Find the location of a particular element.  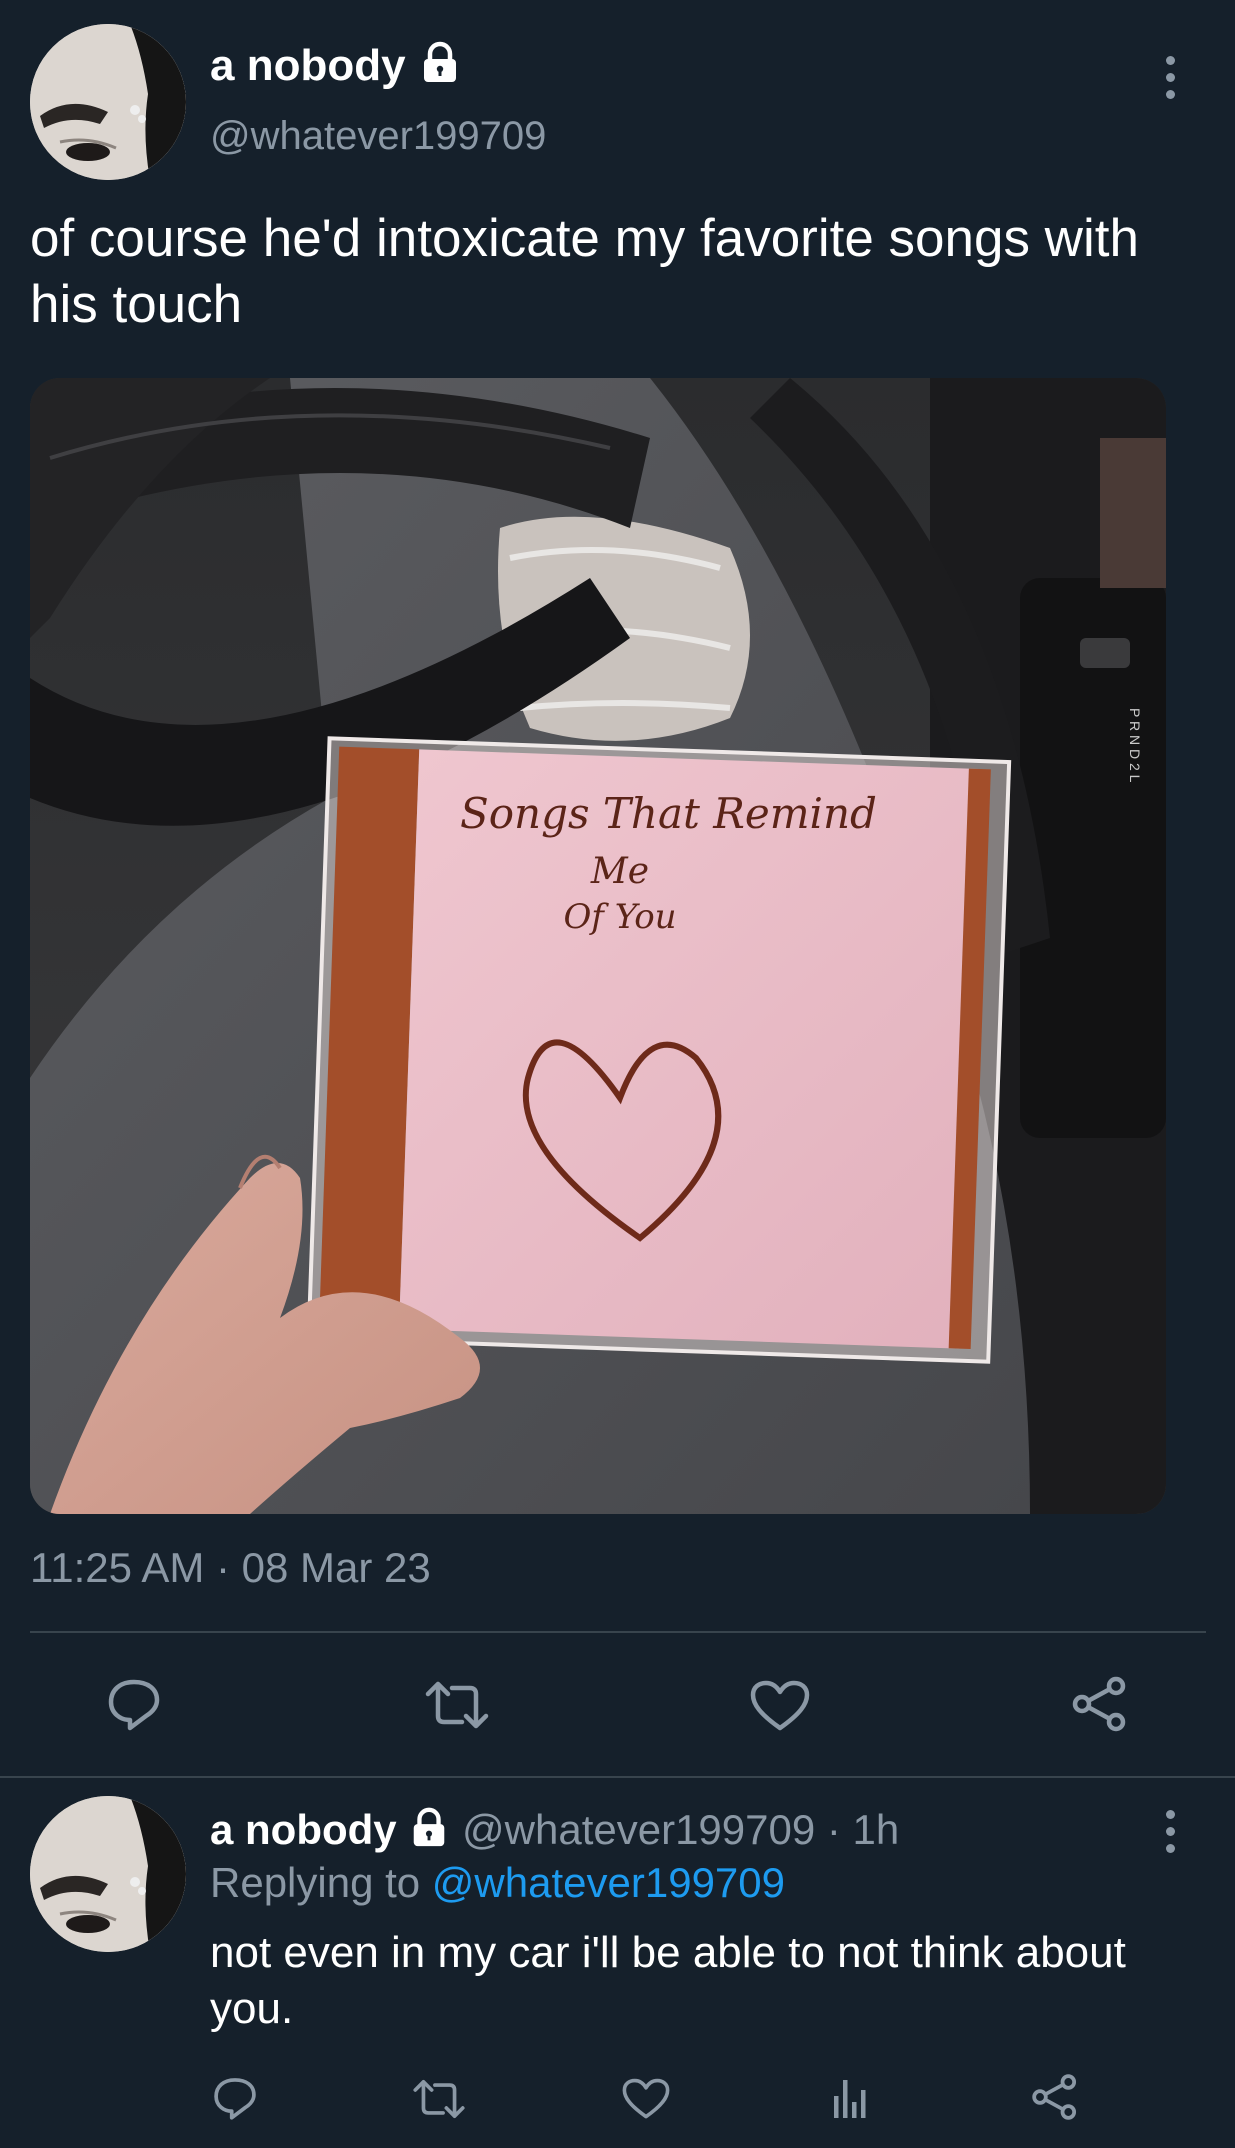

display-name: a nobody is located at coordinates (336, 68).